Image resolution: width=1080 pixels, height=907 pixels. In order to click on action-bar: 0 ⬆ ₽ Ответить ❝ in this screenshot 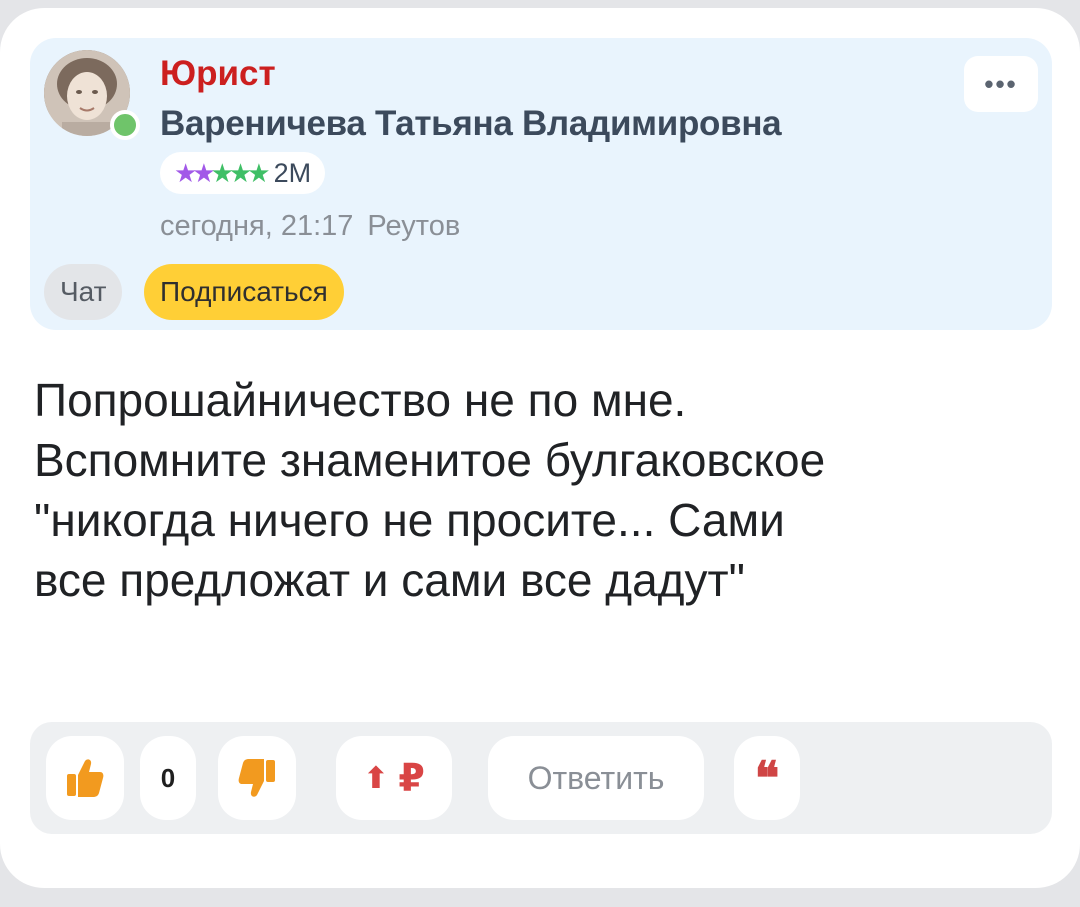, I will do `click(541, 778)`.